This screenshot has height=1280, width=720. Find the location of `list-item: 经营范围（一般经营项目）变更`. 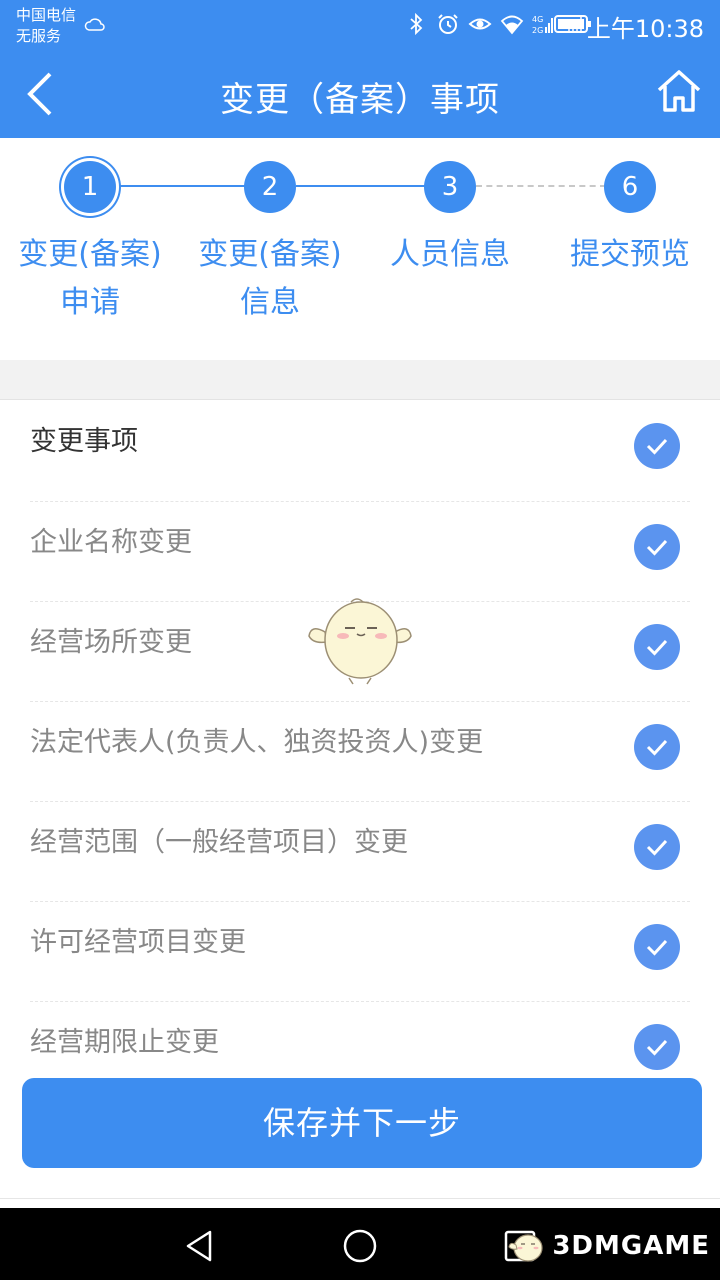

list-item: 经营范围（一般经营项目）变更 is located at coordinates (360, 851).